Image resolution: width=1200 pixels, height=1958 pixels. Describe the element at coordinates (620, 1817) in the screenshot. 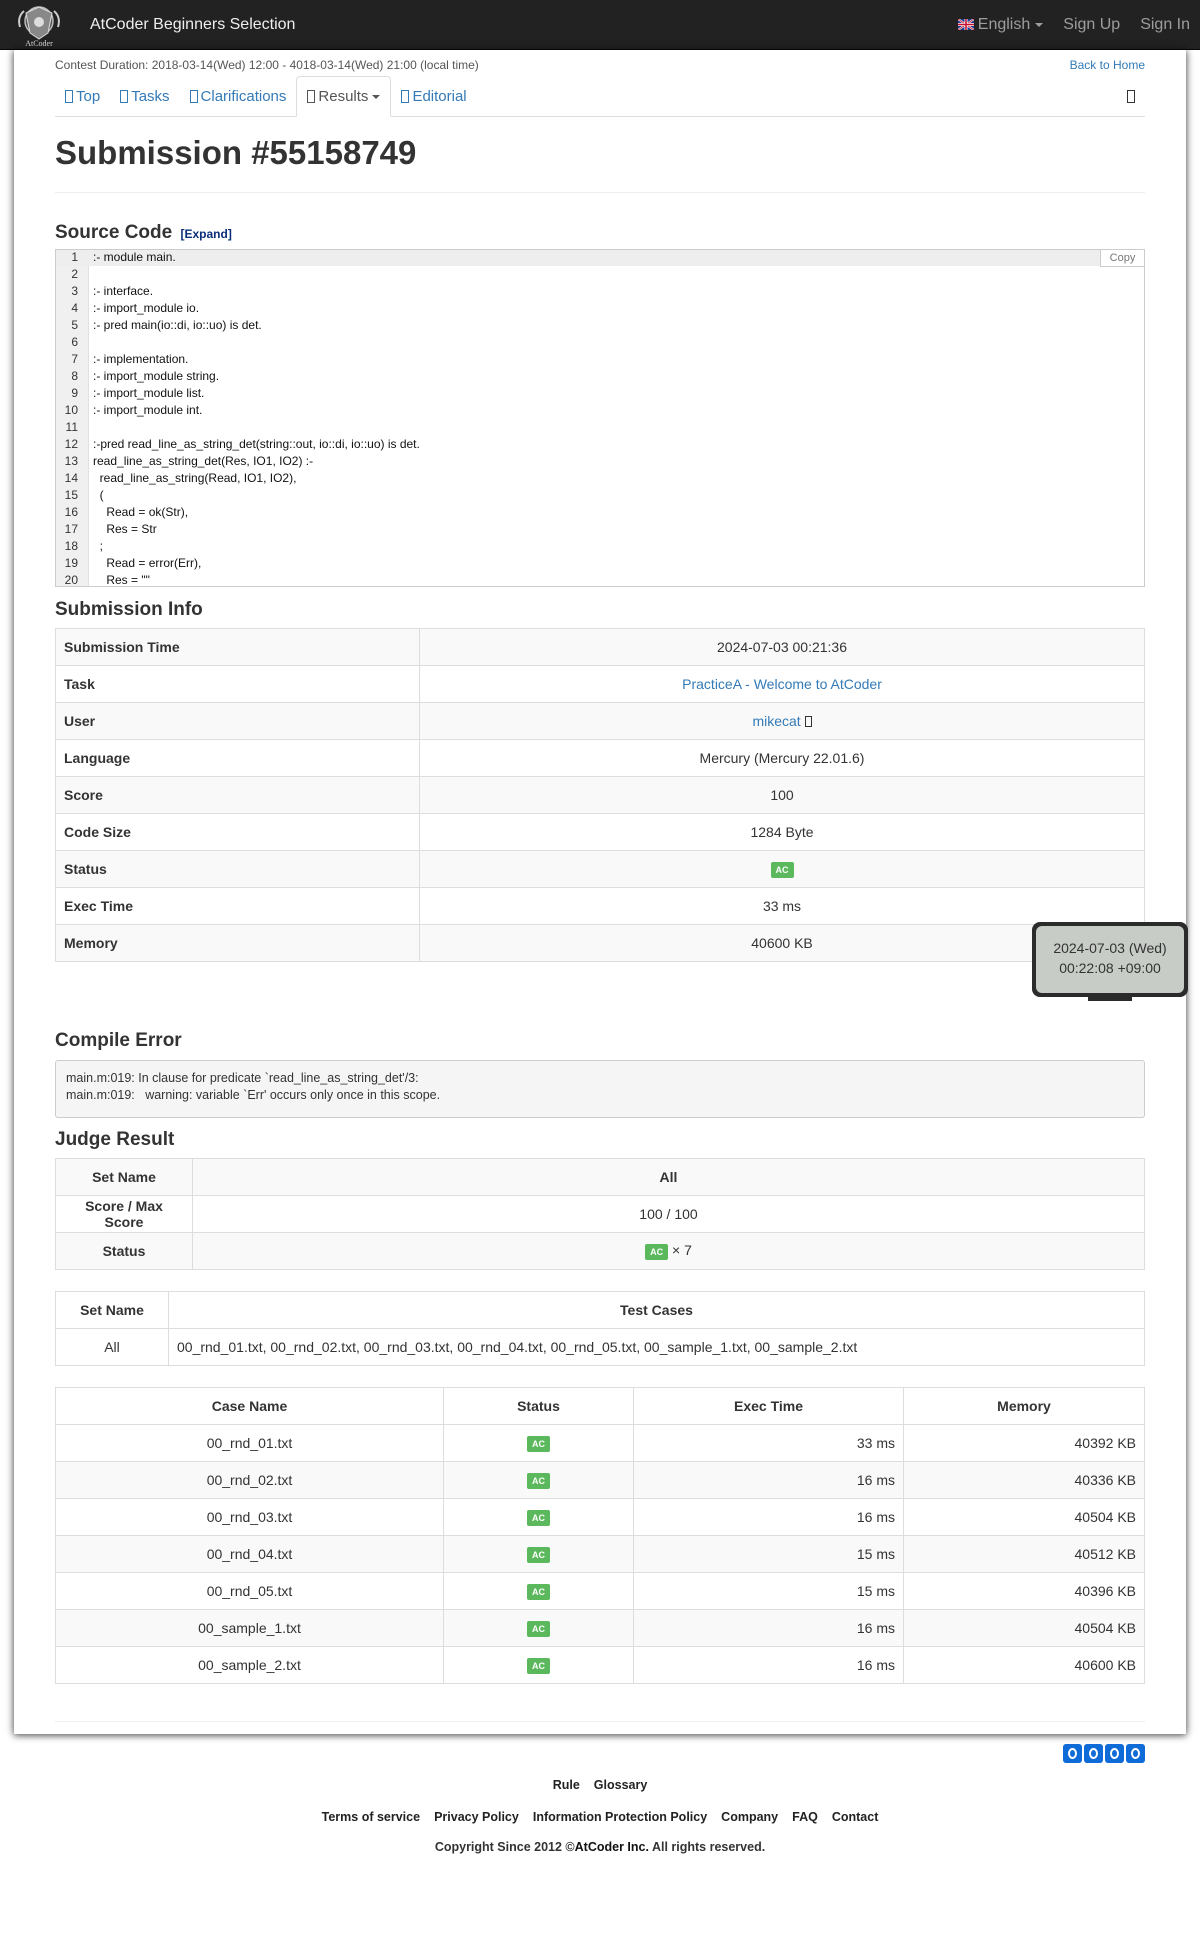

I see `footer-link-info-protection: Information Protection Policy` at that location.